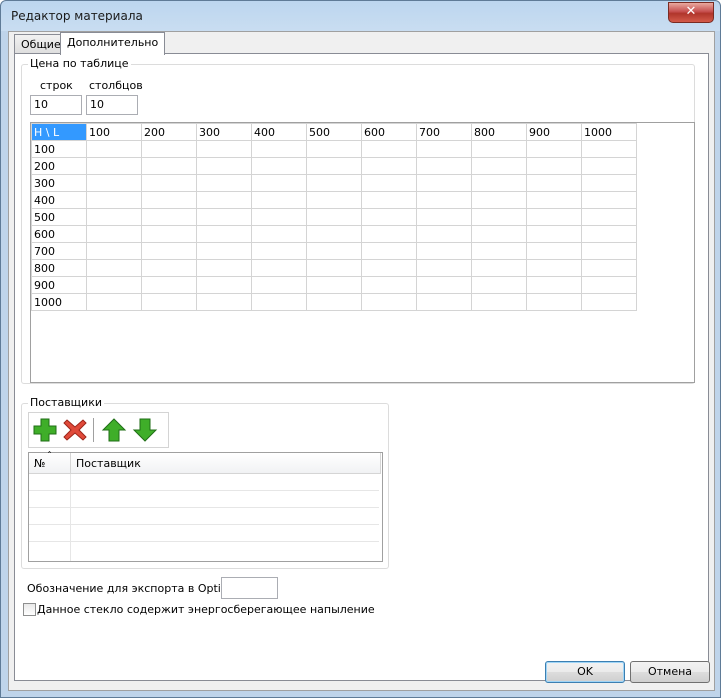 The height and width of the screenshot is (698, 721). Describe the element at coordinates (609, 132) in the screenshot. I see `price-col-header: 1000` at that location.